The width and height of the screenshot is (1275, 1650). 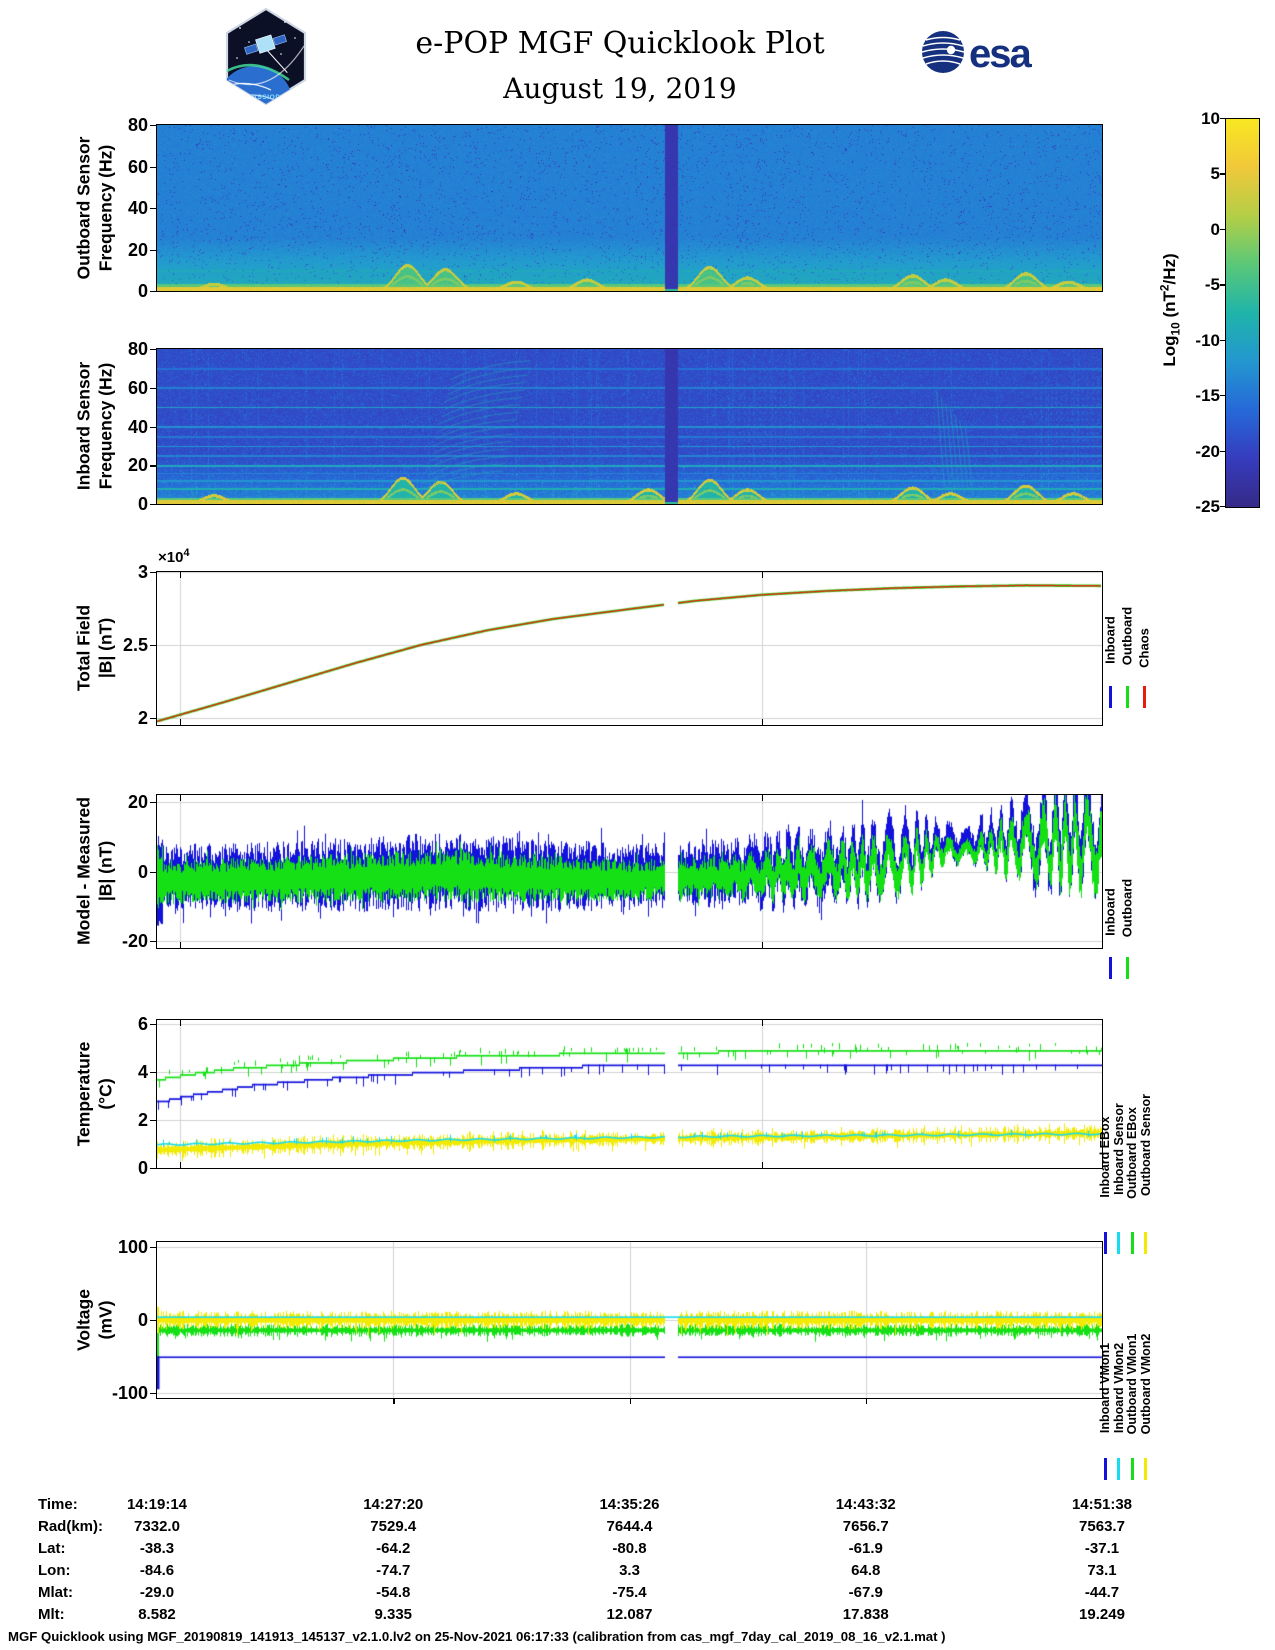 What do you see at coordinates (135, 644) in the screenshot?
I see `y-tick-label: 2.5` at bounding box center [135, 644].